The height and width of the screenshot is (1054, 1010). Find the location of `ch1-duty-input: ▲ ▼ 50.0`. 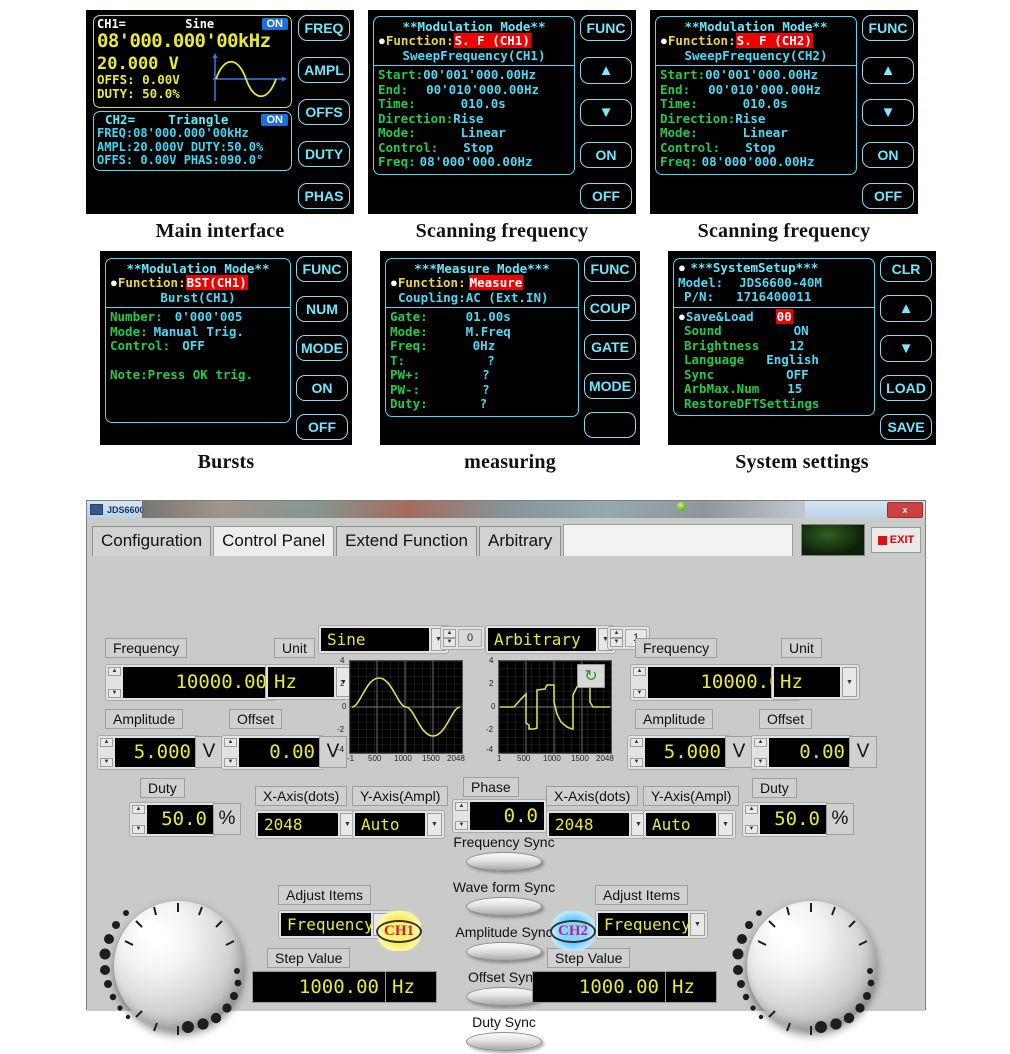

ch1-duty-input: ▲ ▼ 50.0 is located at coordinates (172, 819).